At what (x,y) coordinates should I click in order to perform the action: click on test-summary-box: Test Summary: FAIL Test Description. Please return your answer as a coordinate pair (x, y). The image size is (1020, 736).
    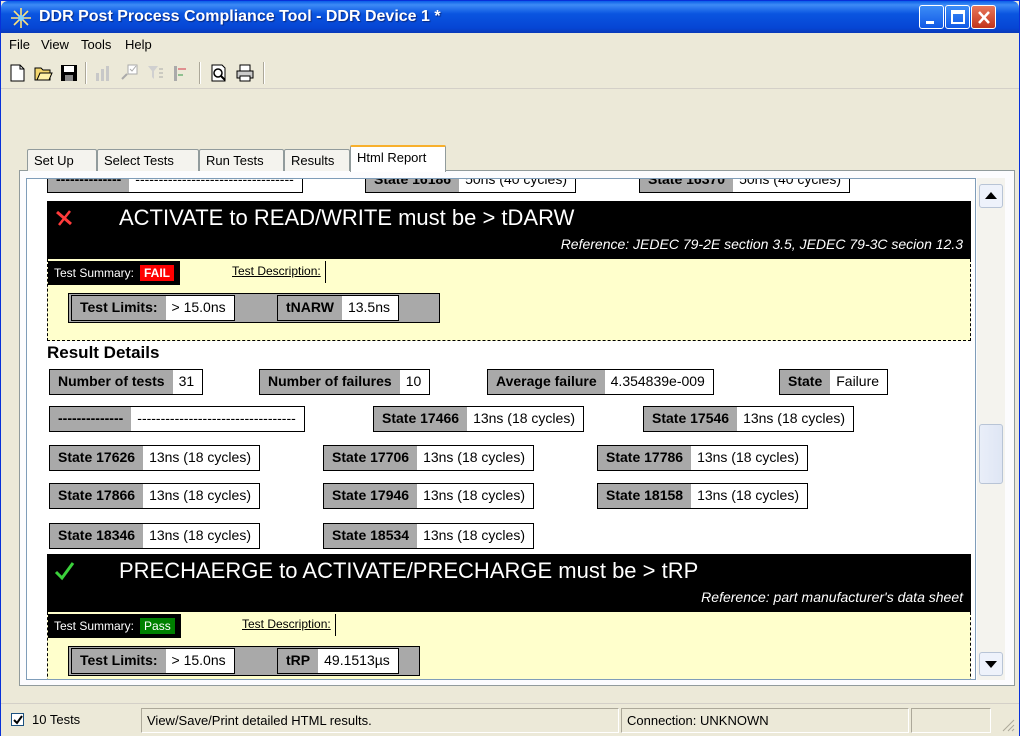
    Looking at the image, I should click on (509, 300).